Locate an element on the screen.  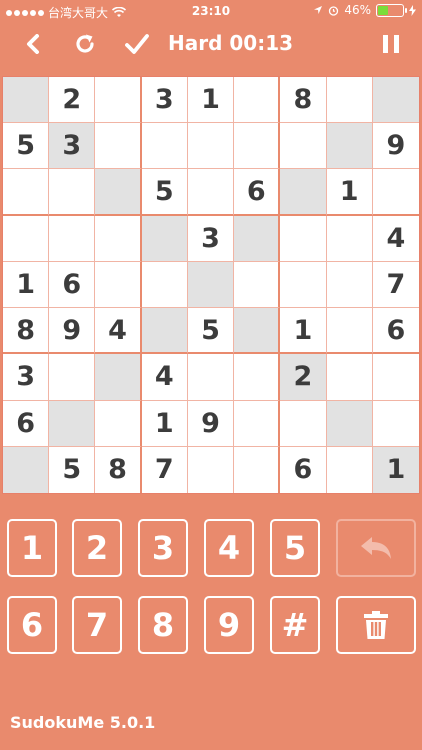
battery-percent: 46% is located at coordinates (357, 10).